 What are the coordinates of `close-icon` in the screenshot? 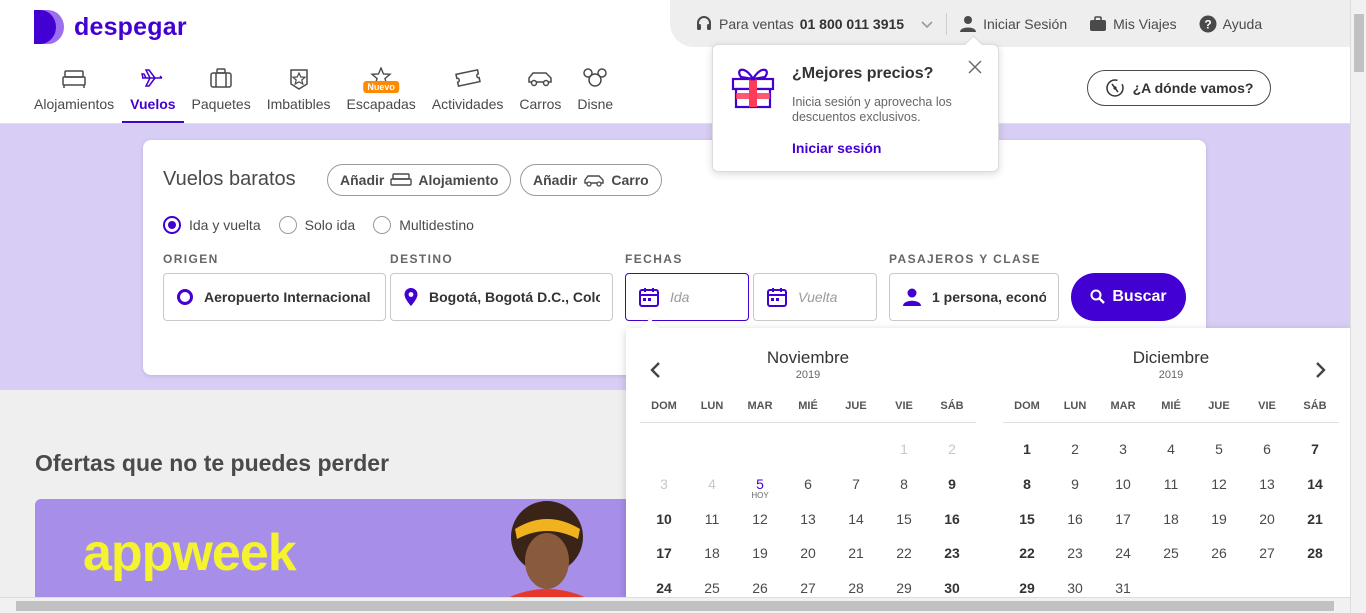 It's located at (975, 67).